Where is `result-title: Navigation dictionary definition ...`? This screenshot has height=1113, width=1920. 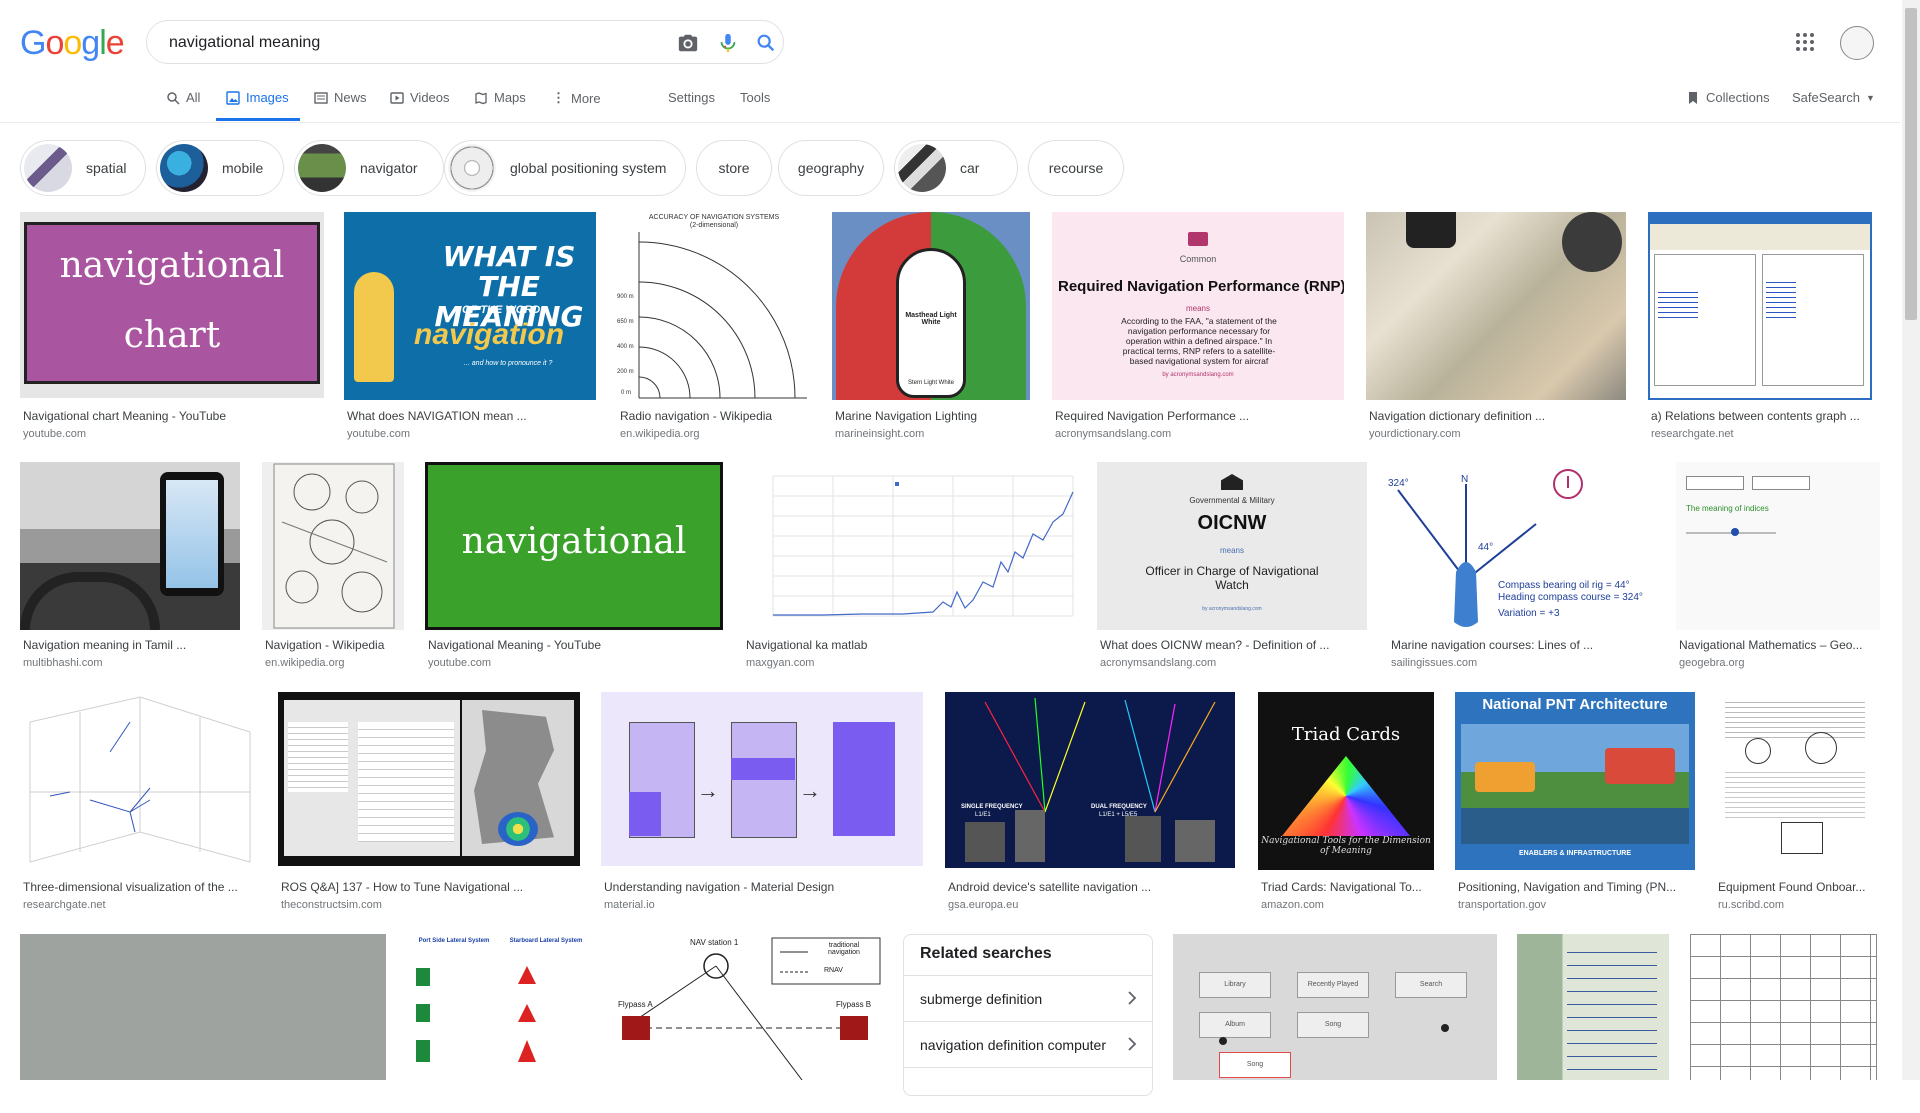
result-title: Navigation dictionary definition ... is located at coordinates (1457, 416).